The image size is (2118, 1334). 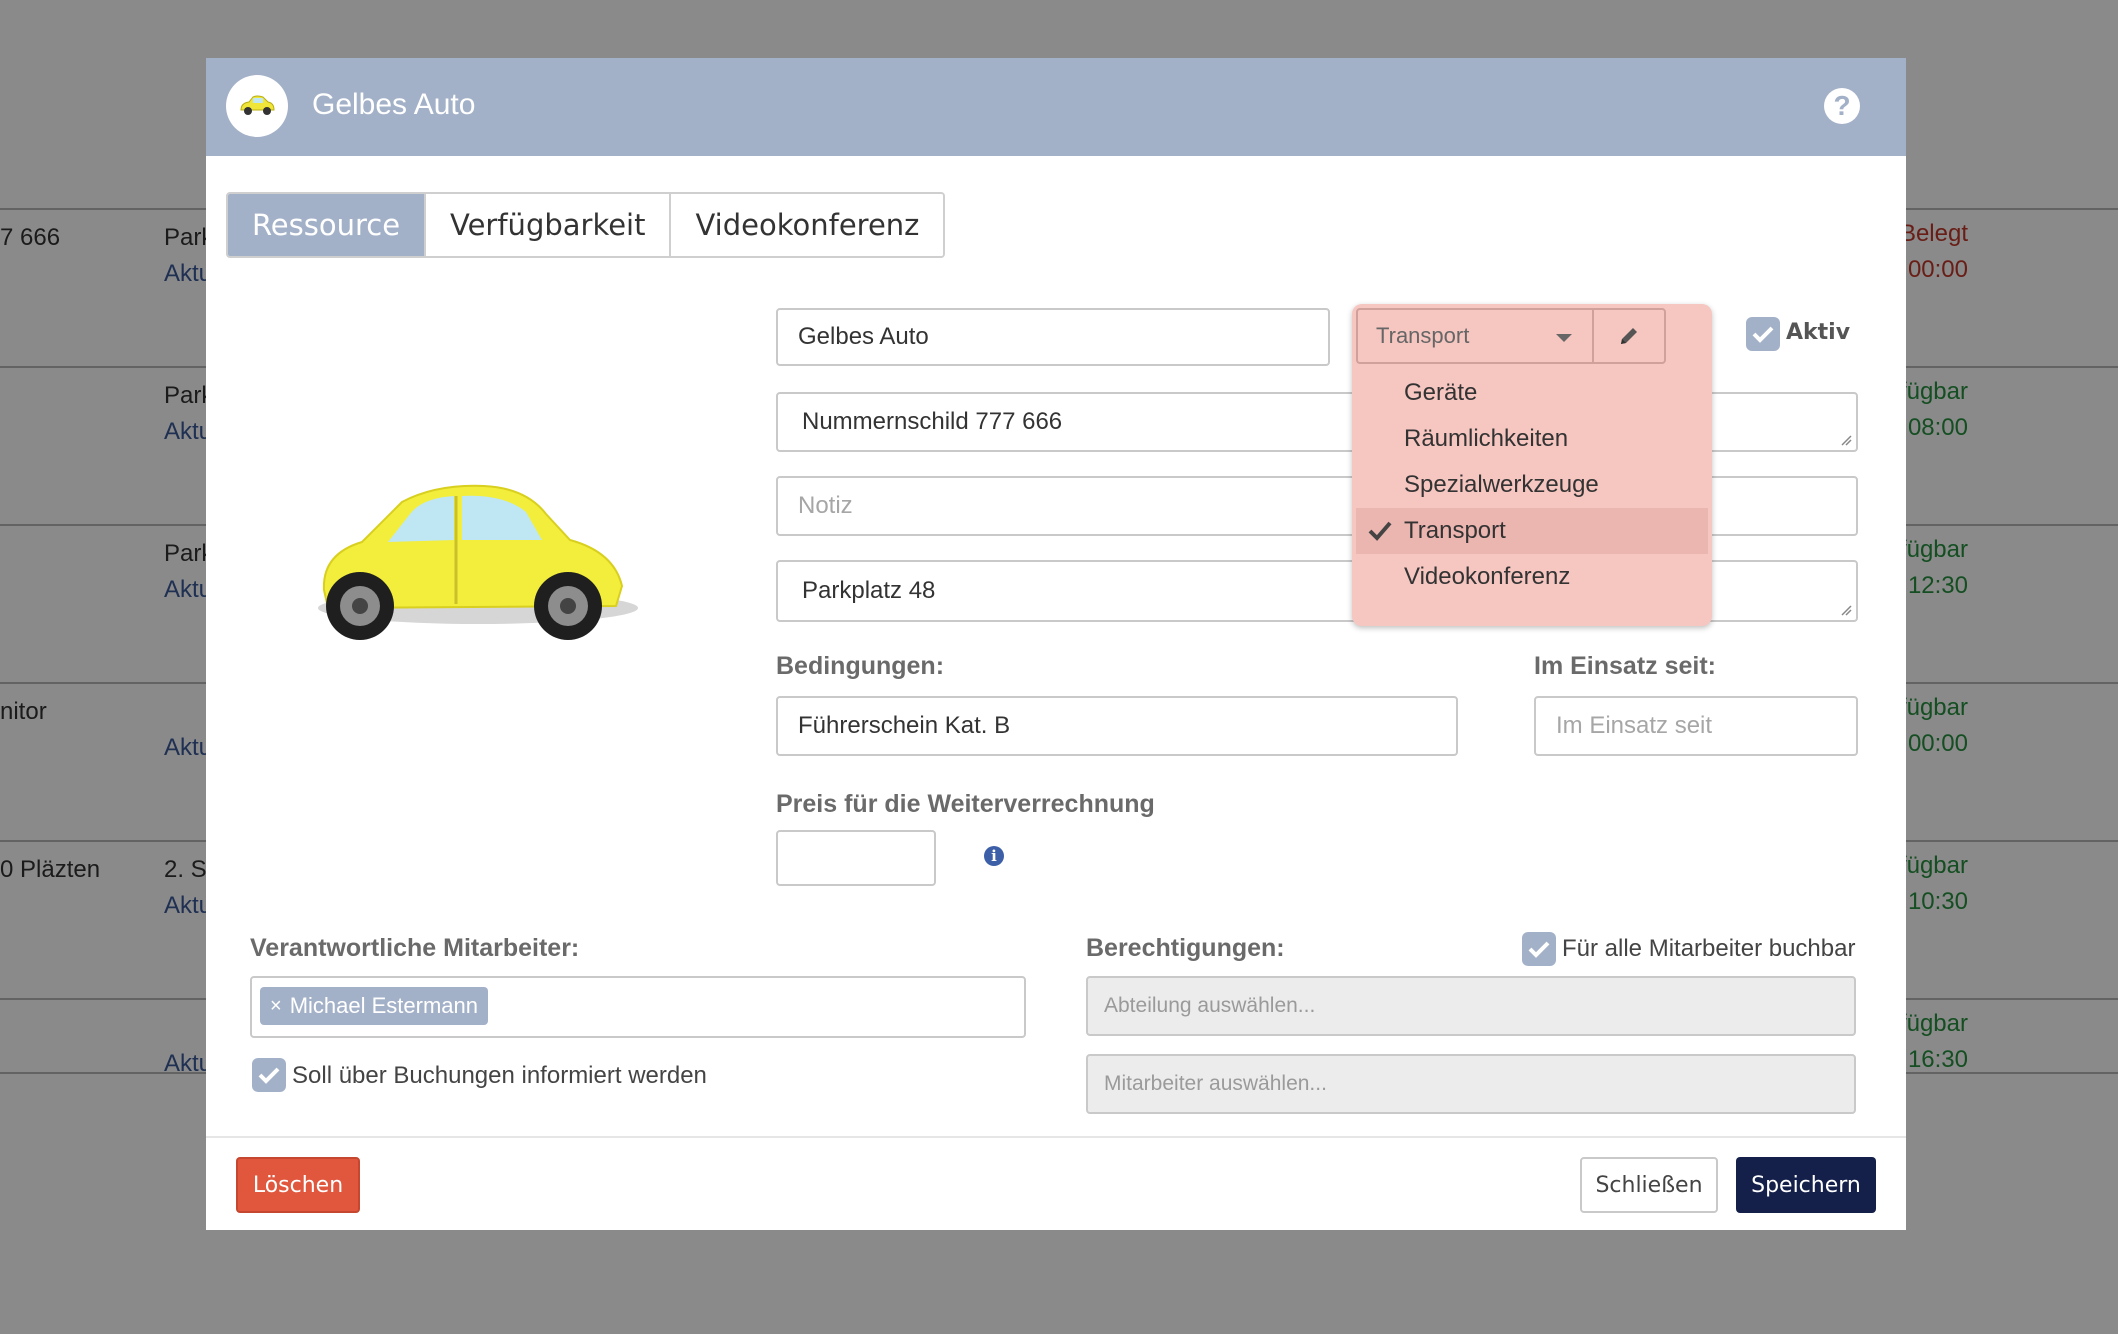 What do you see at coordinates (1625, 666) in the screenshot?
I see `in-use-since-label: Im Einsatz seit:` at bounding box center [1625, 666].